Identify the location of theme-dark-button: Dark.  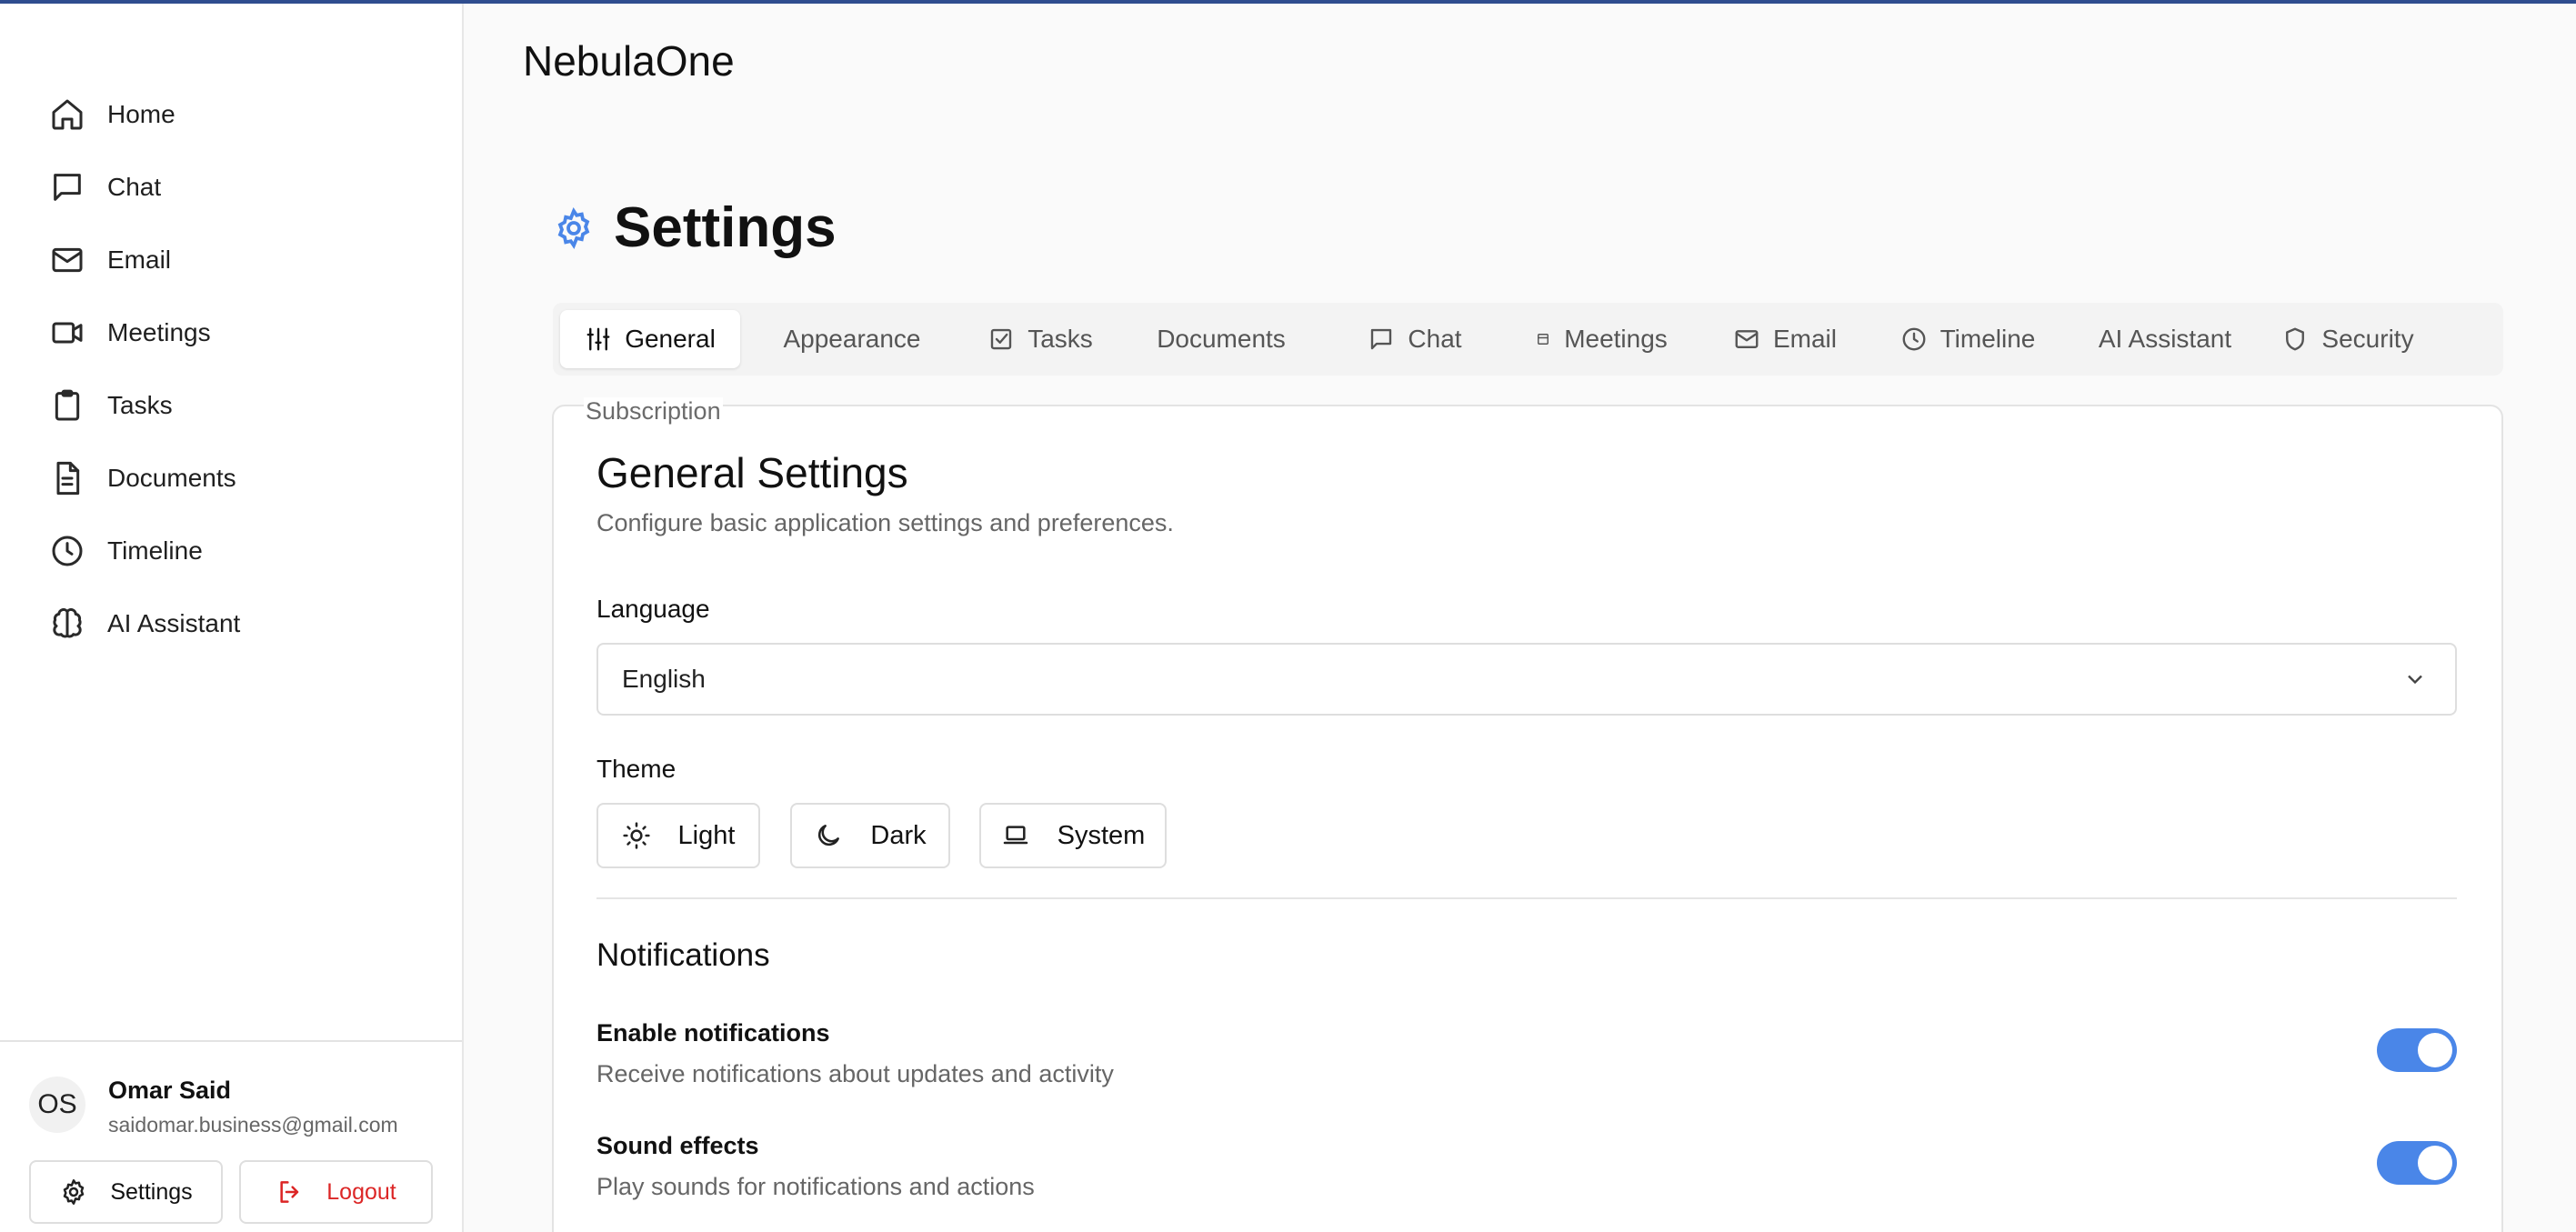
(870, 836).